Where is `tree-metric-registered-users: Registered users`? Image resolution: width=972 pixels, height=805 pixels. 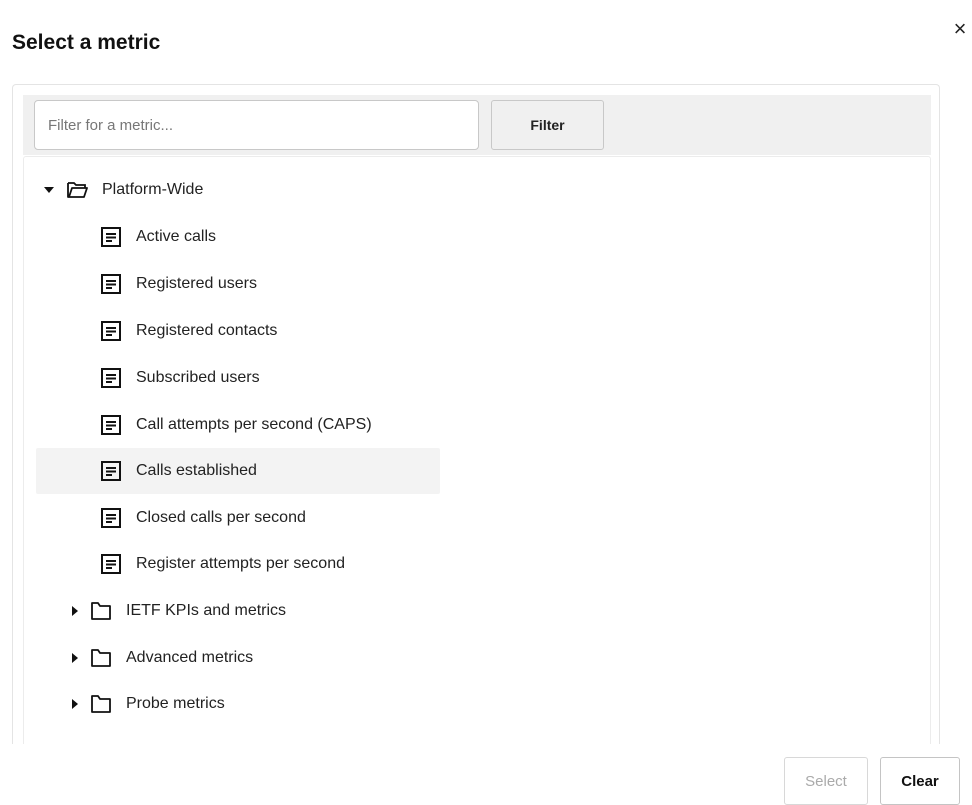 tree-metric-registered-users: Registered users is located at coordinates (178, 284).